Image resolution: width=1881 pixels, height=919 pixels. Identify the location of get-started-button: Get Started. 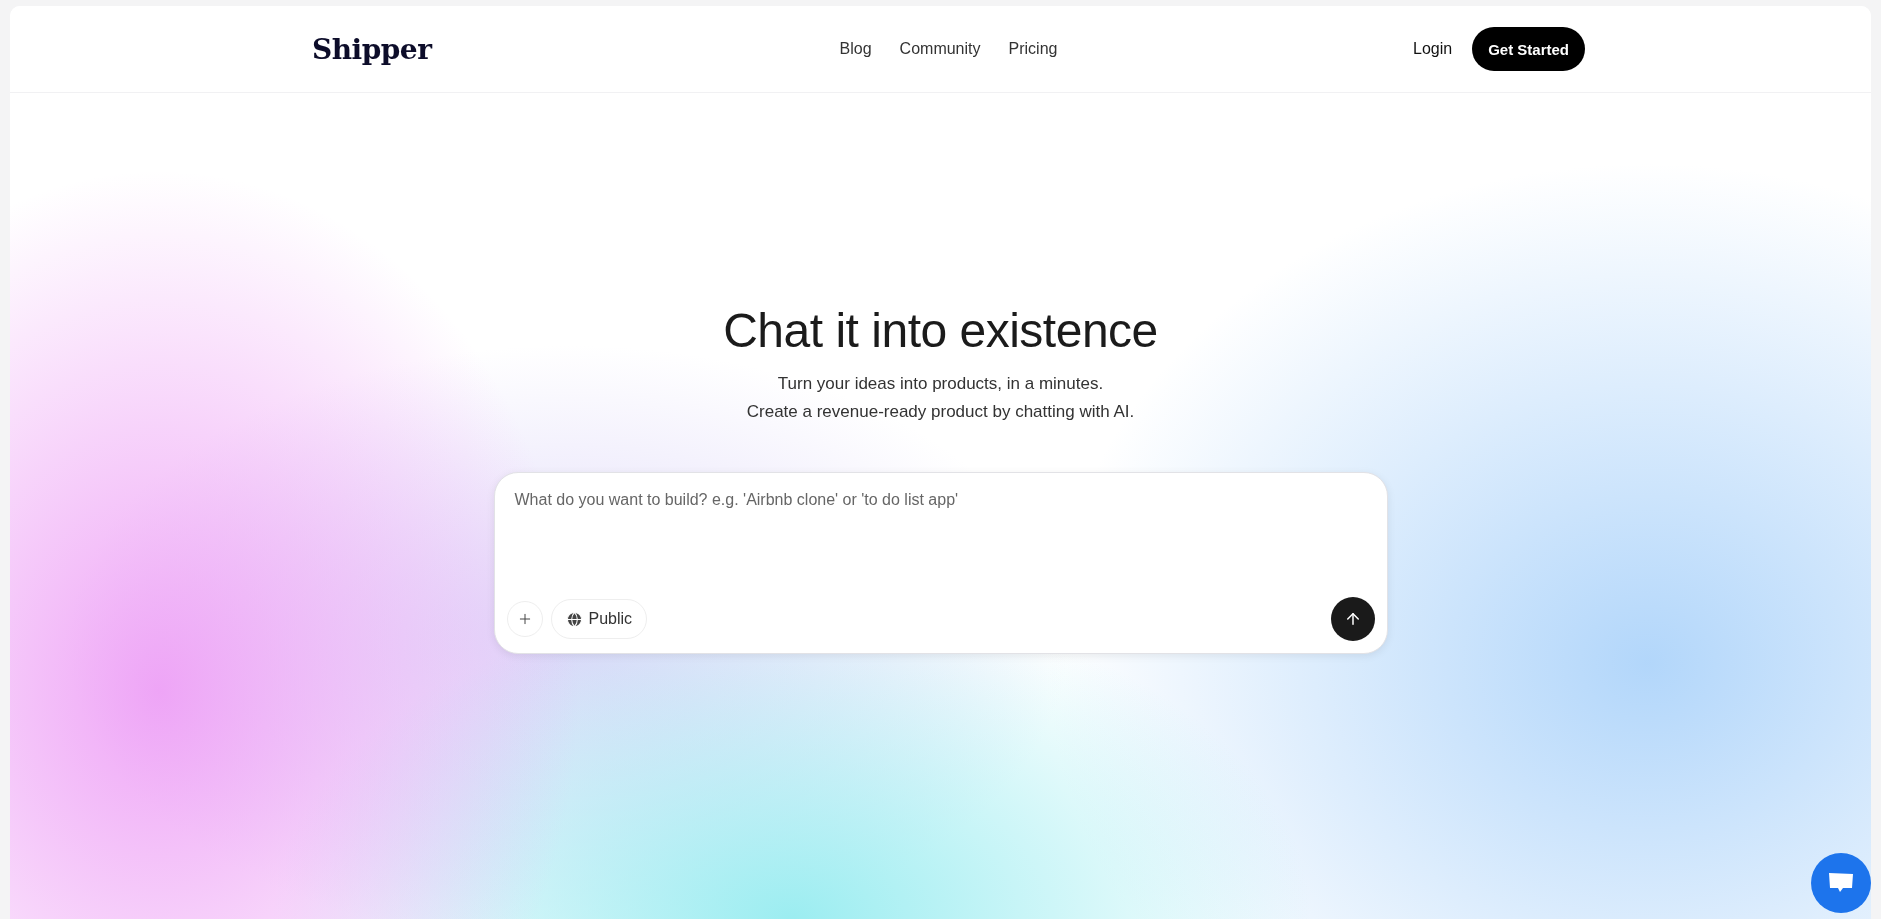
(1528, 49).